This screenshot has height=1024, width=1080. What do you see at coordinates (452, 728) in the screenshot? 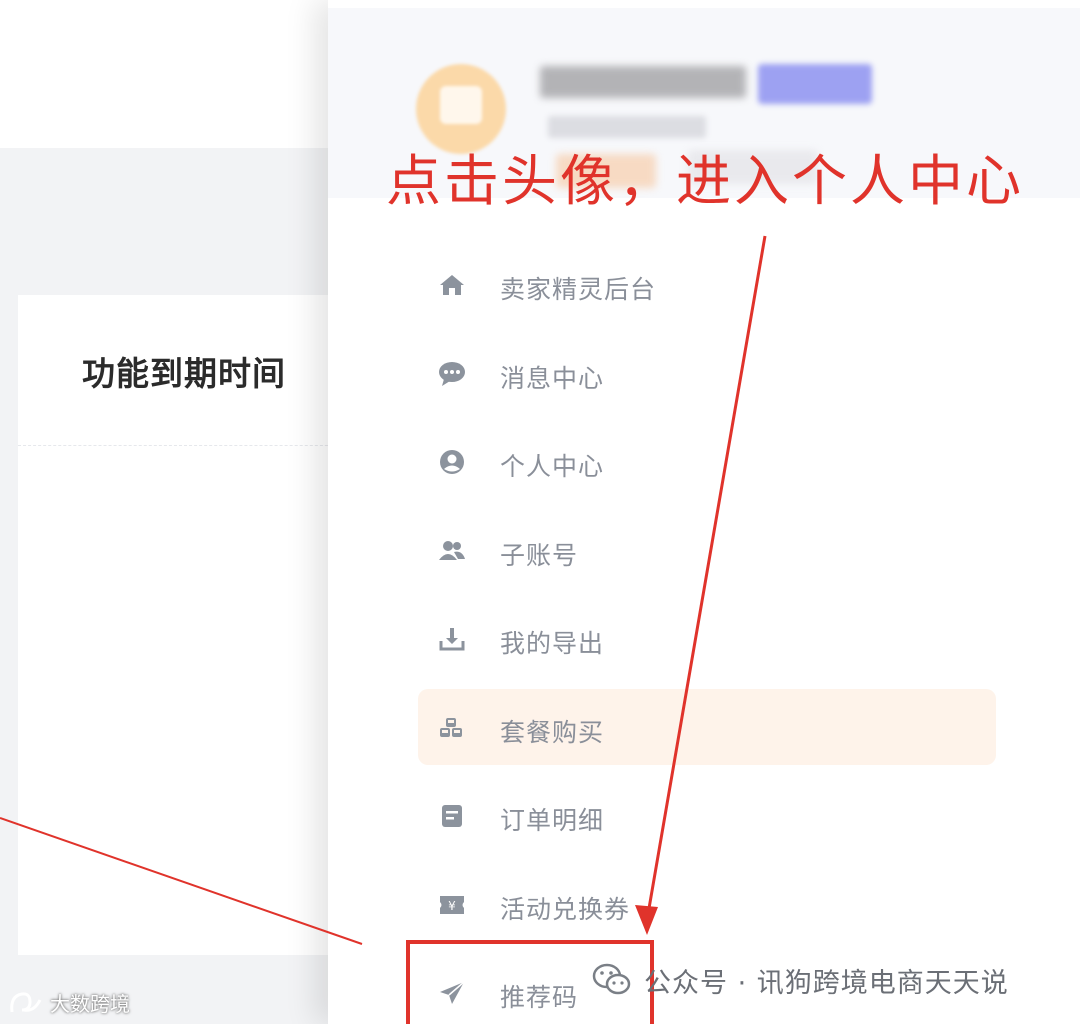
I see `cubes-icon` at bounding box center [452, 728].